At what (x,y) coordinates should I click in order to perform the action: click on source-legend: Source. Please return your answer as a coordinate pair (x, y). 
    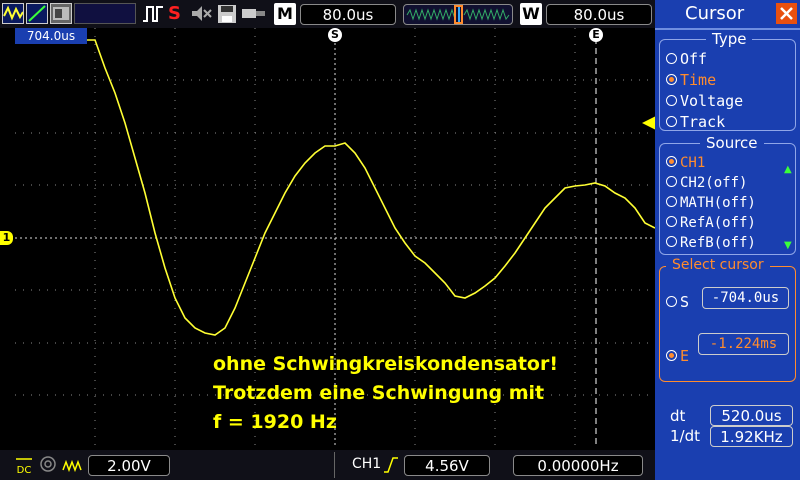
    Looking at the image, I should click on (732, 143).